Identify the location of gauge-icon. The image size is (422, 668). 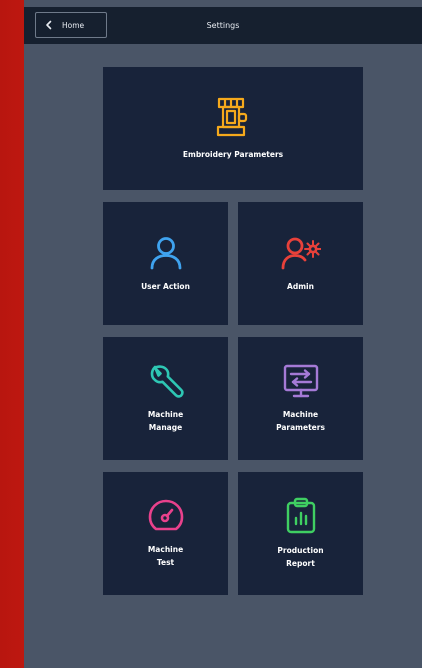
(165, 515).